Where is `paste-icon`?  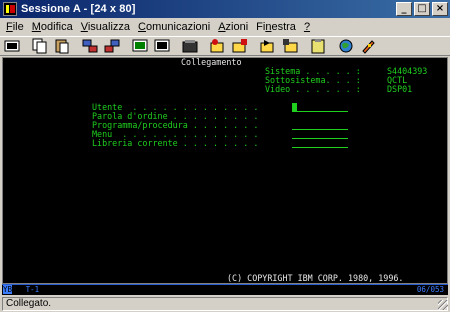 paste-icon is located at coordinates (62, 46).